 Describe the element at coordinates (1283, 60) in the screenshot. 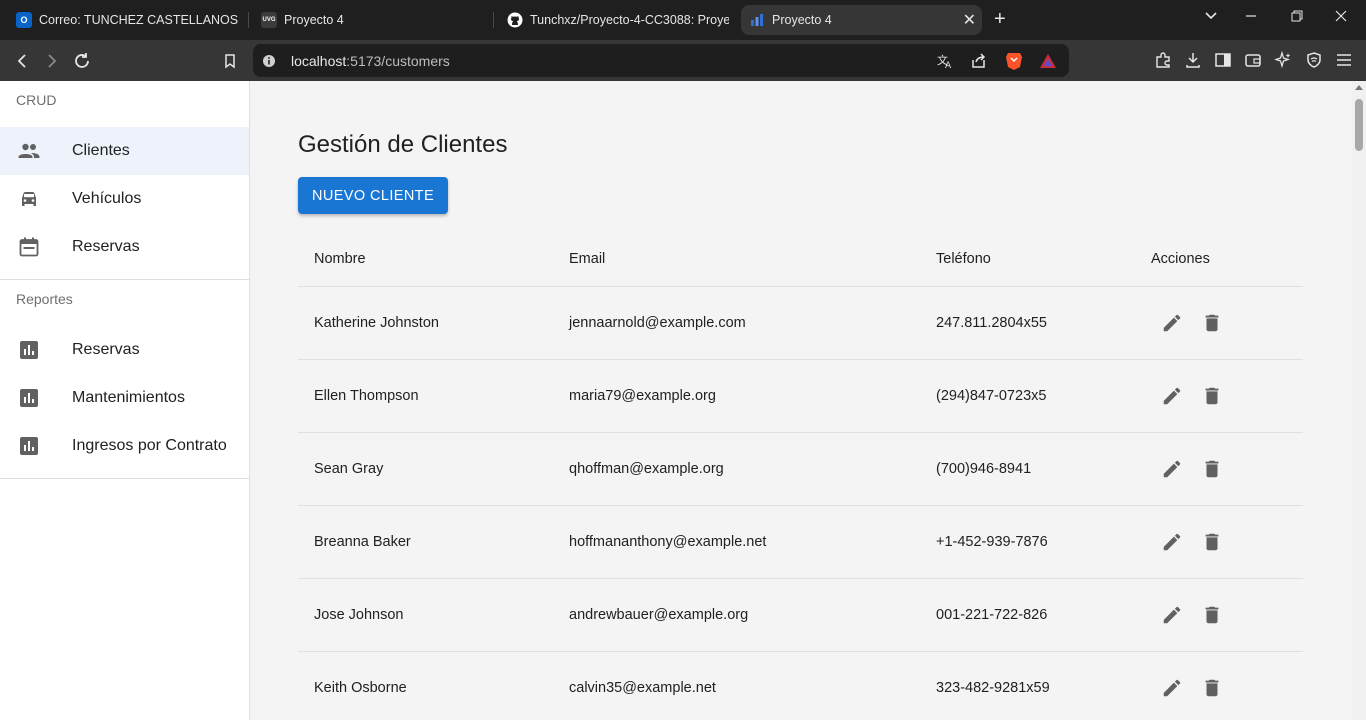

I see `leo-ai-icon` at that location.